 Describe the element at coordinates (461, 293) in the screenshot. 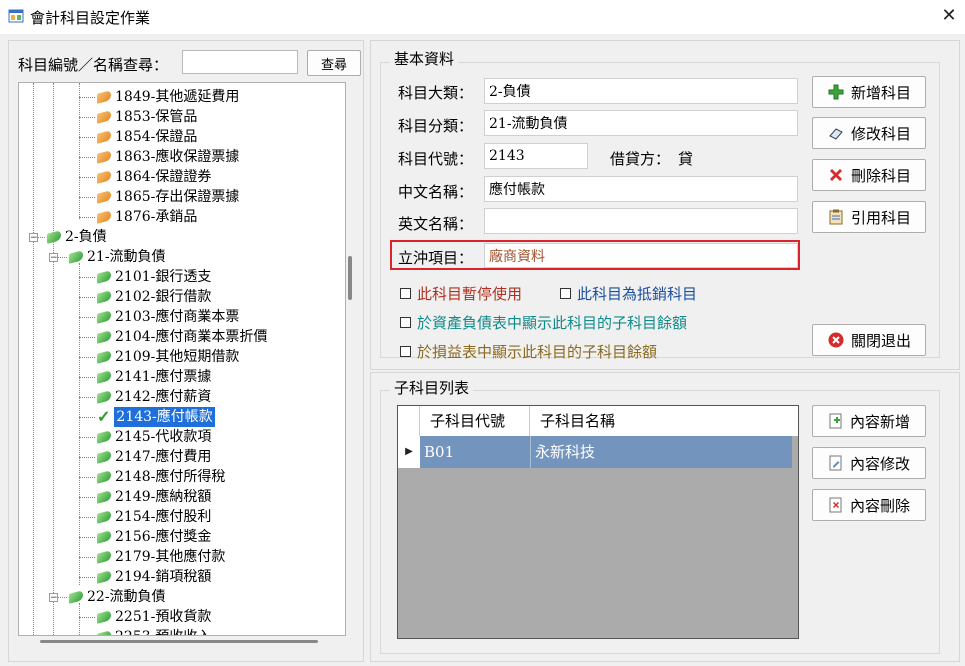

I see `suspend-checkbox: 此科目暫停使用` at that location.